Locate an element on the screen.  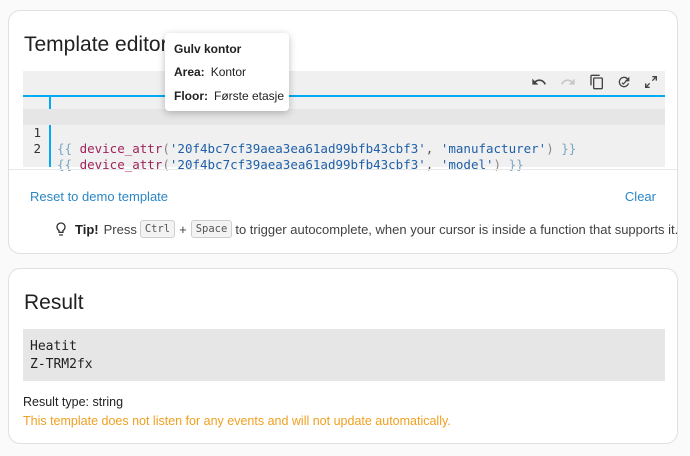
tooltip-area-row: Area: Kontor is located at coordinates (210, 72).